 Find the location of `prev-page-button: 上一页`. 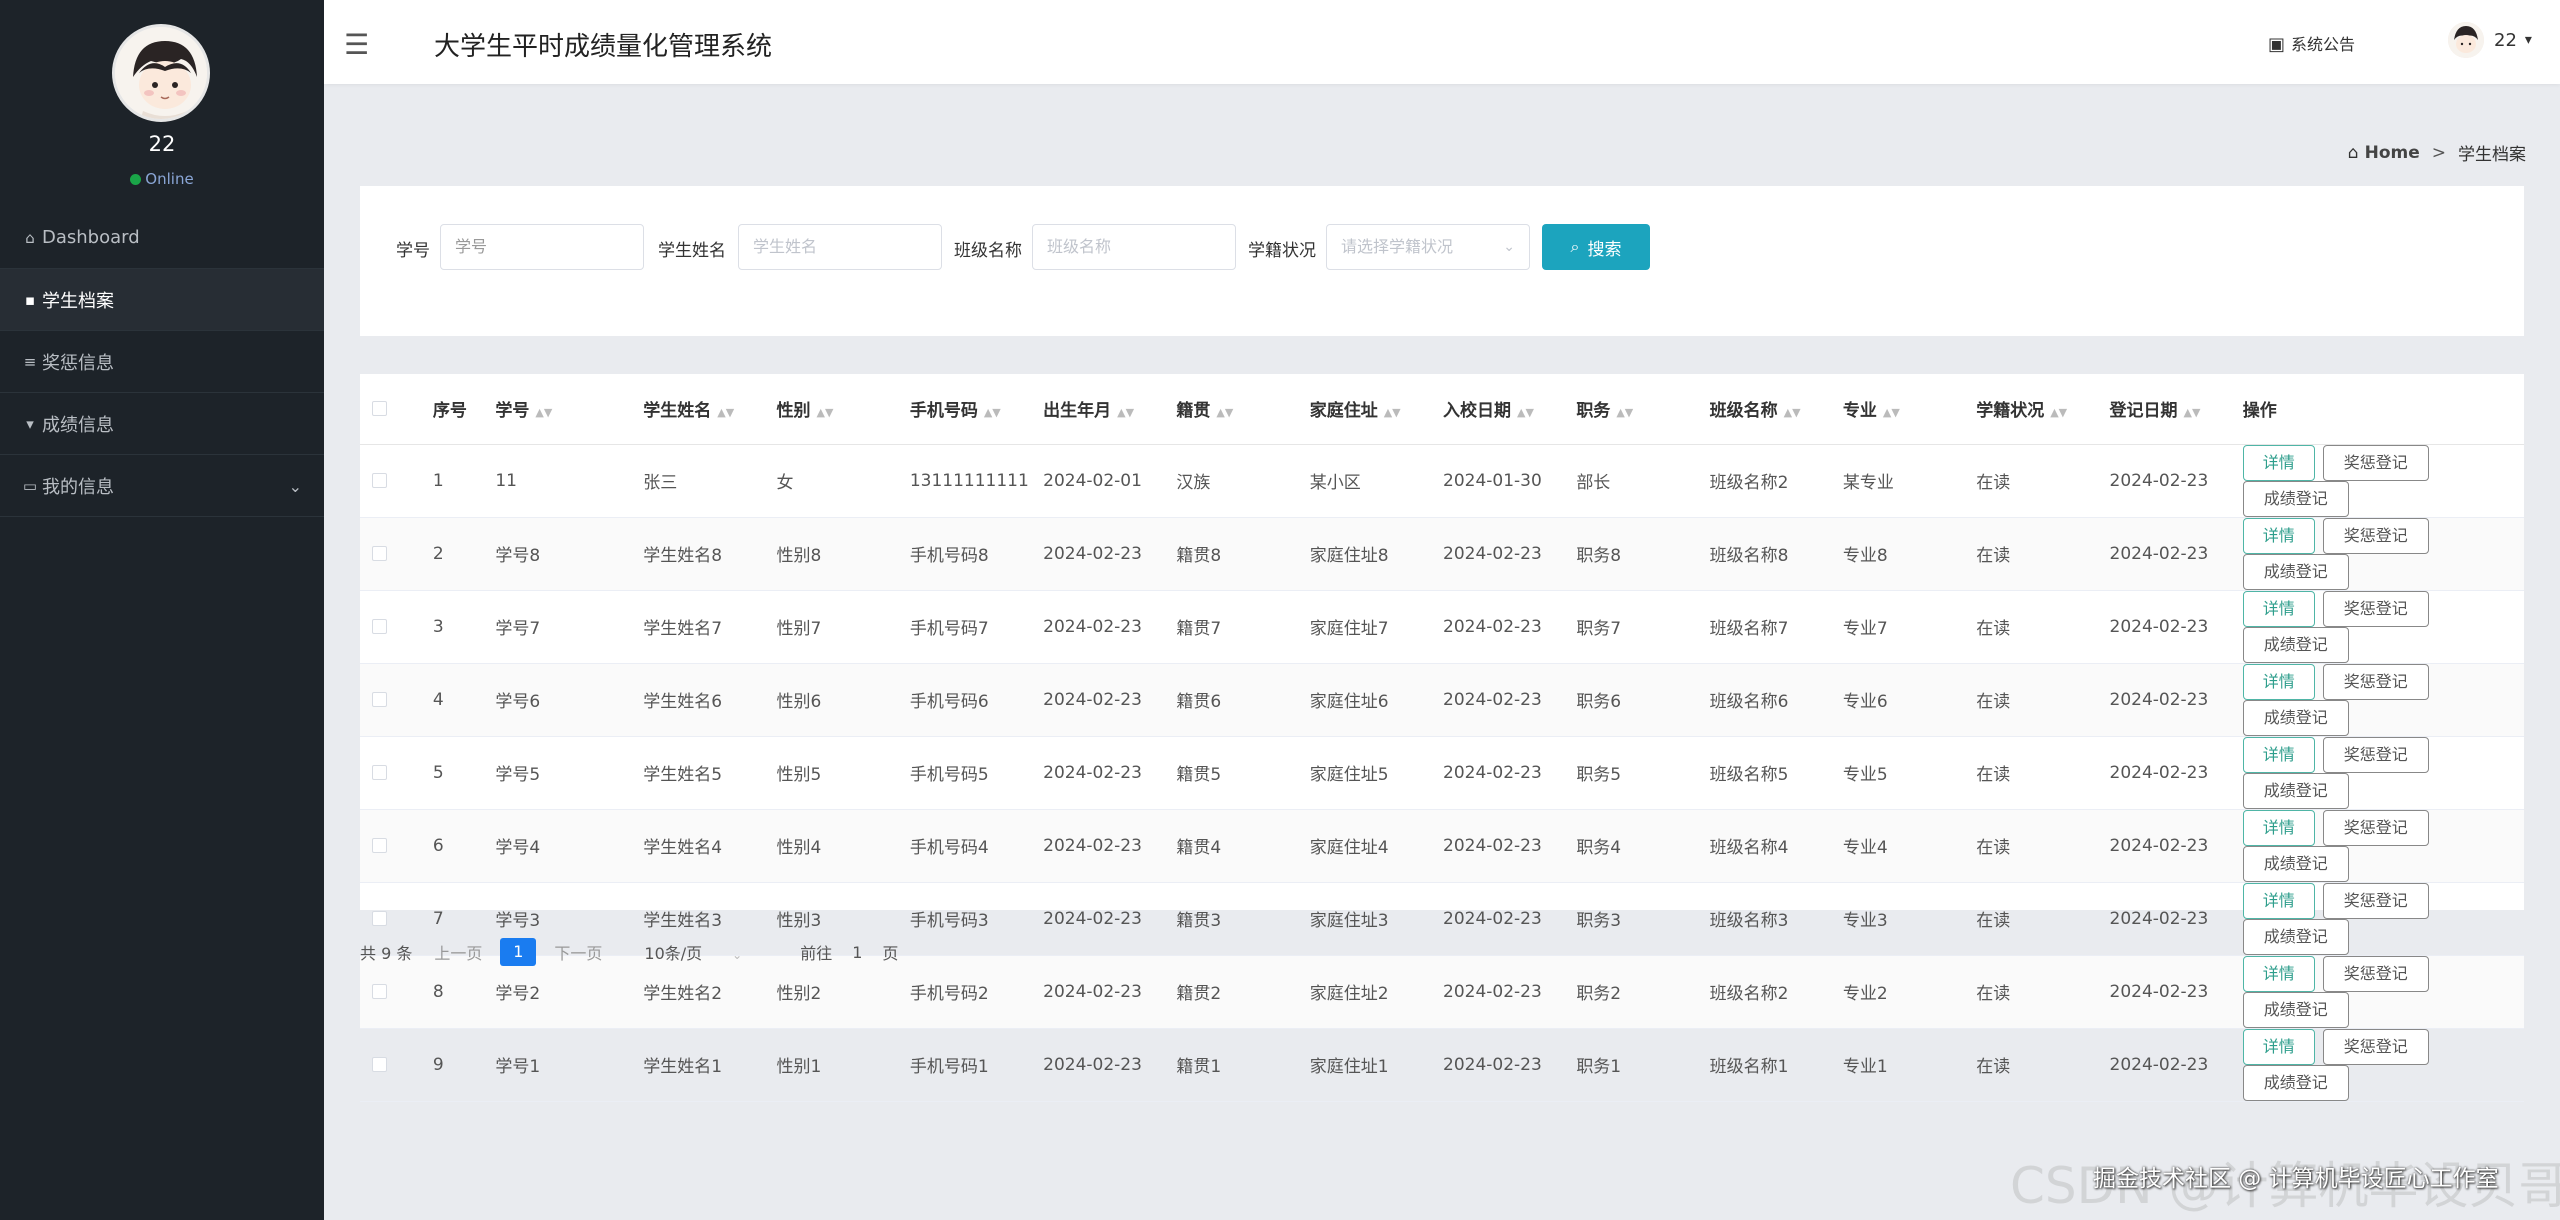

prev-page-button: 上一页 is located at coordinates (458, 952).